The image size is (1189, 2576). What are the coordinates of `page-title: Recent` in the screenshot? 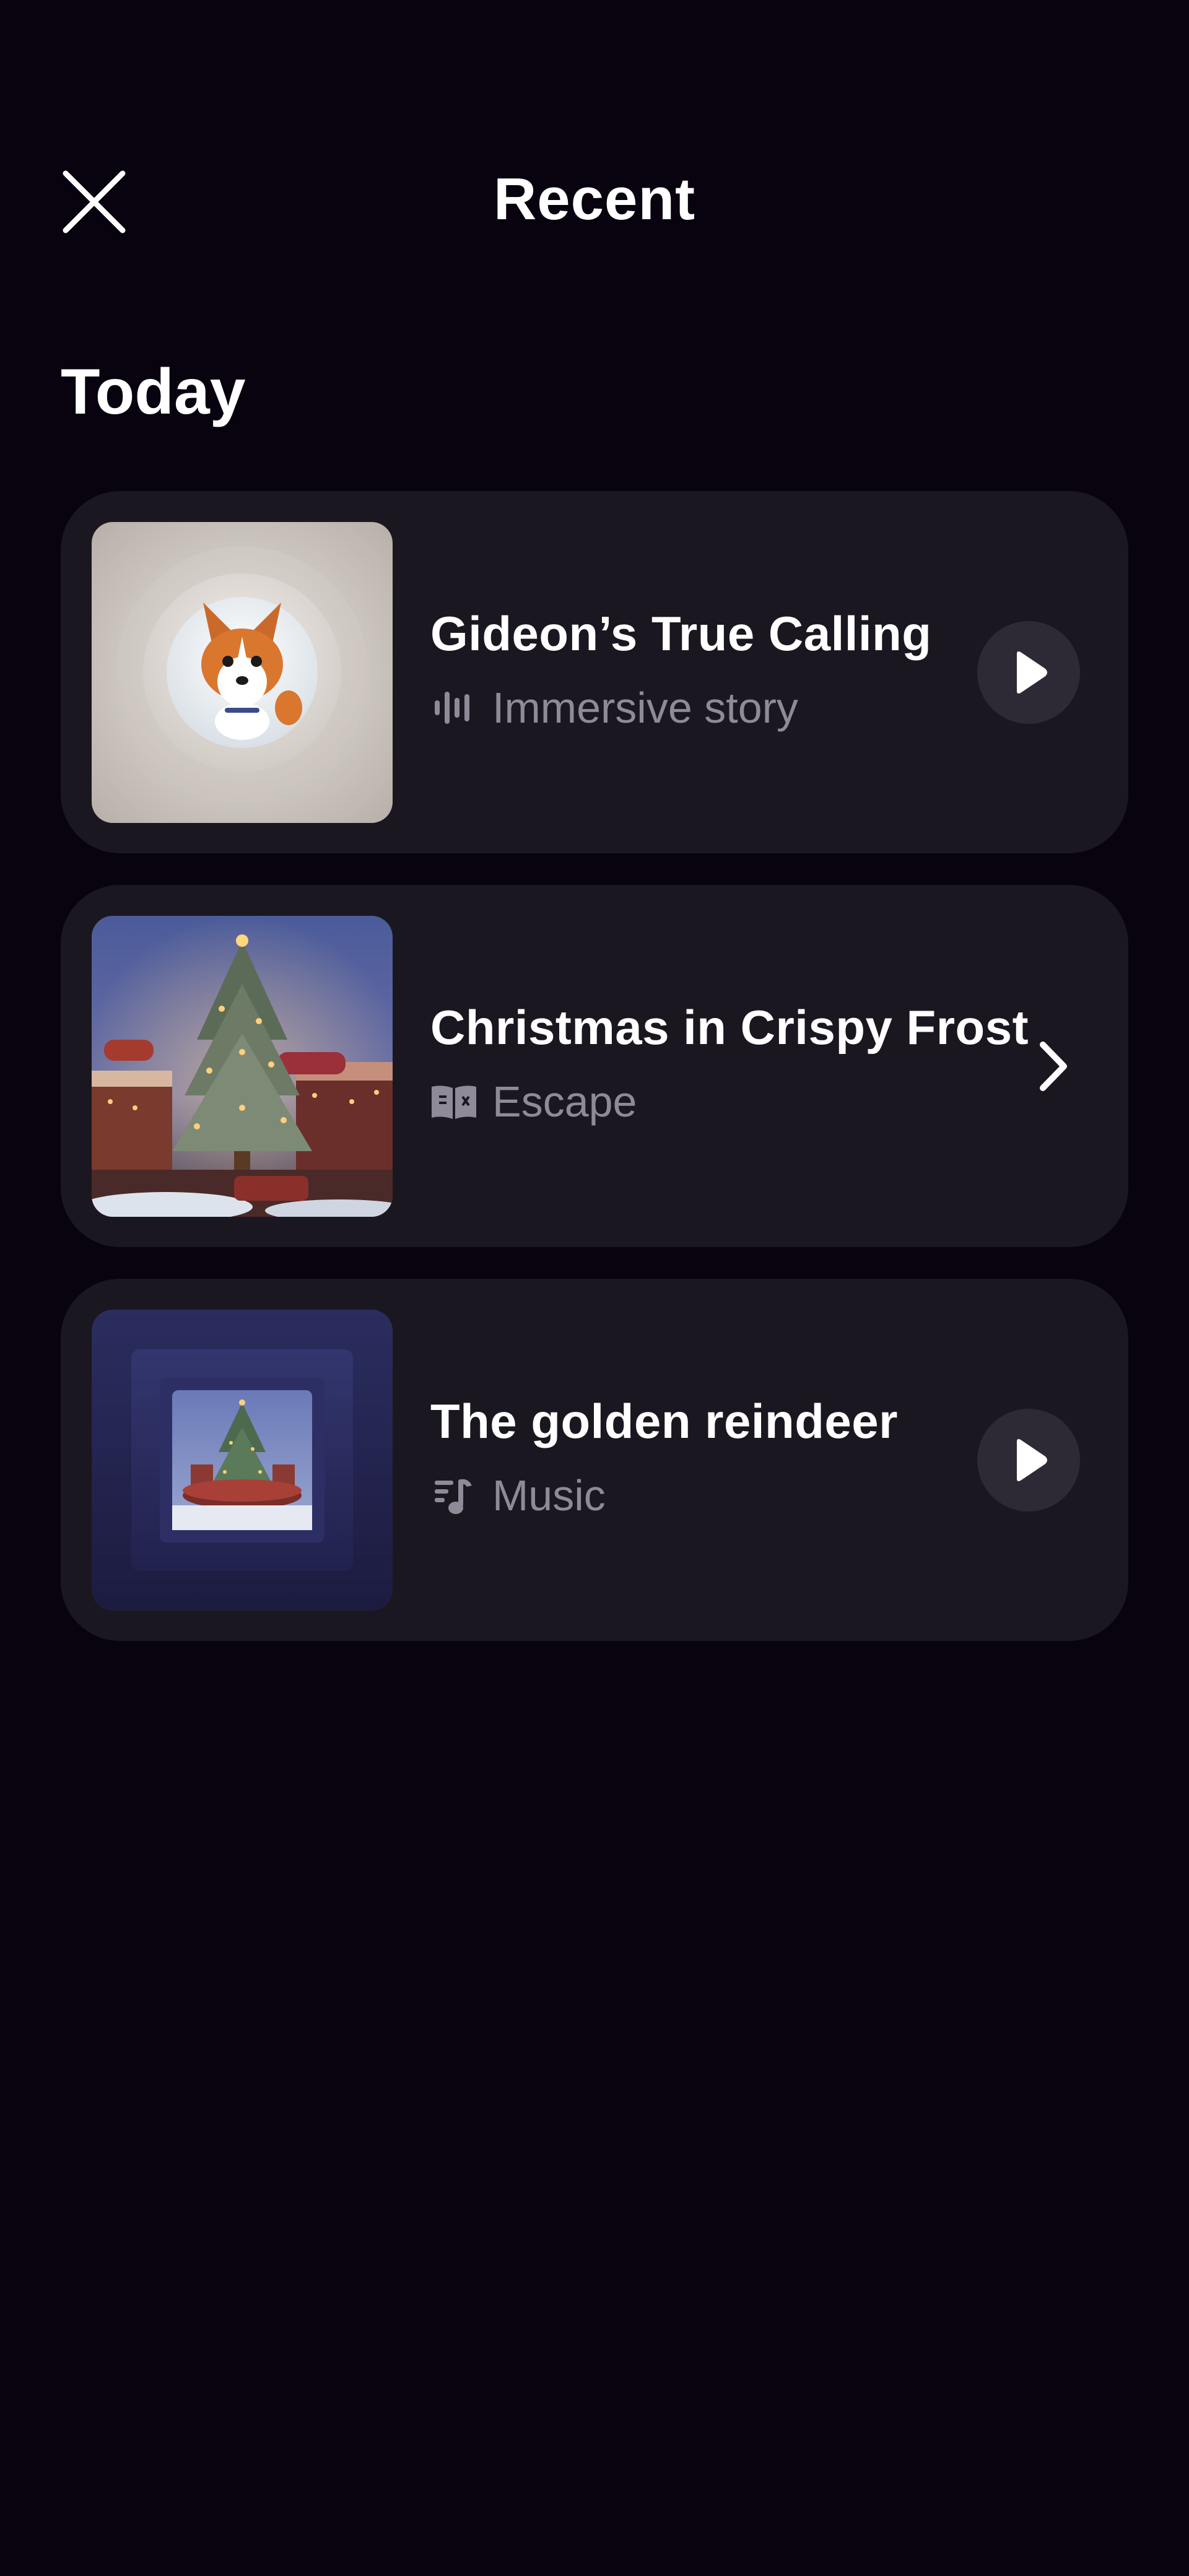 It's located at (594, 199).